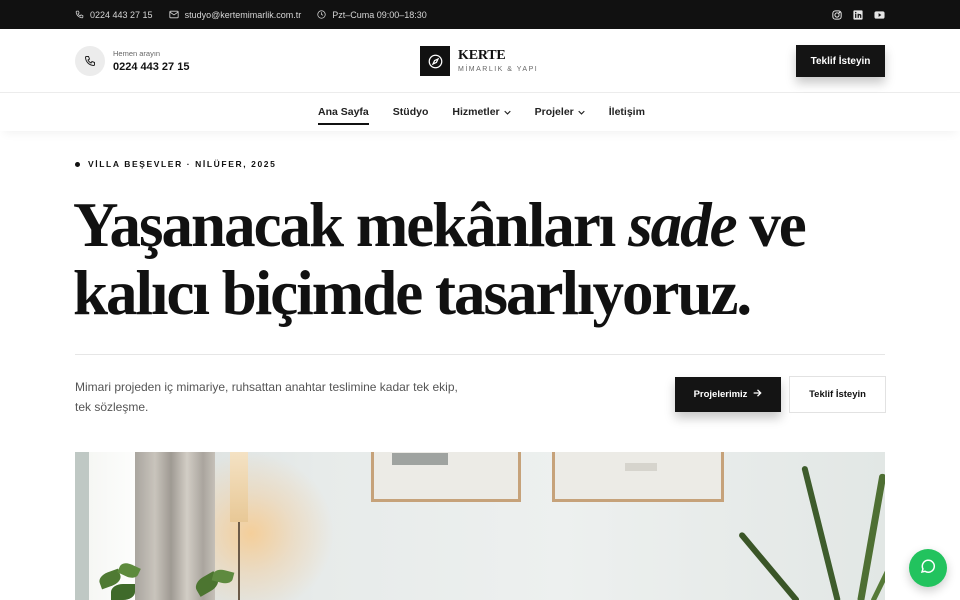 The image size is (960, 600). I want to click on headline-part-1: Yaşanacak mekânları, so click(351, 225).